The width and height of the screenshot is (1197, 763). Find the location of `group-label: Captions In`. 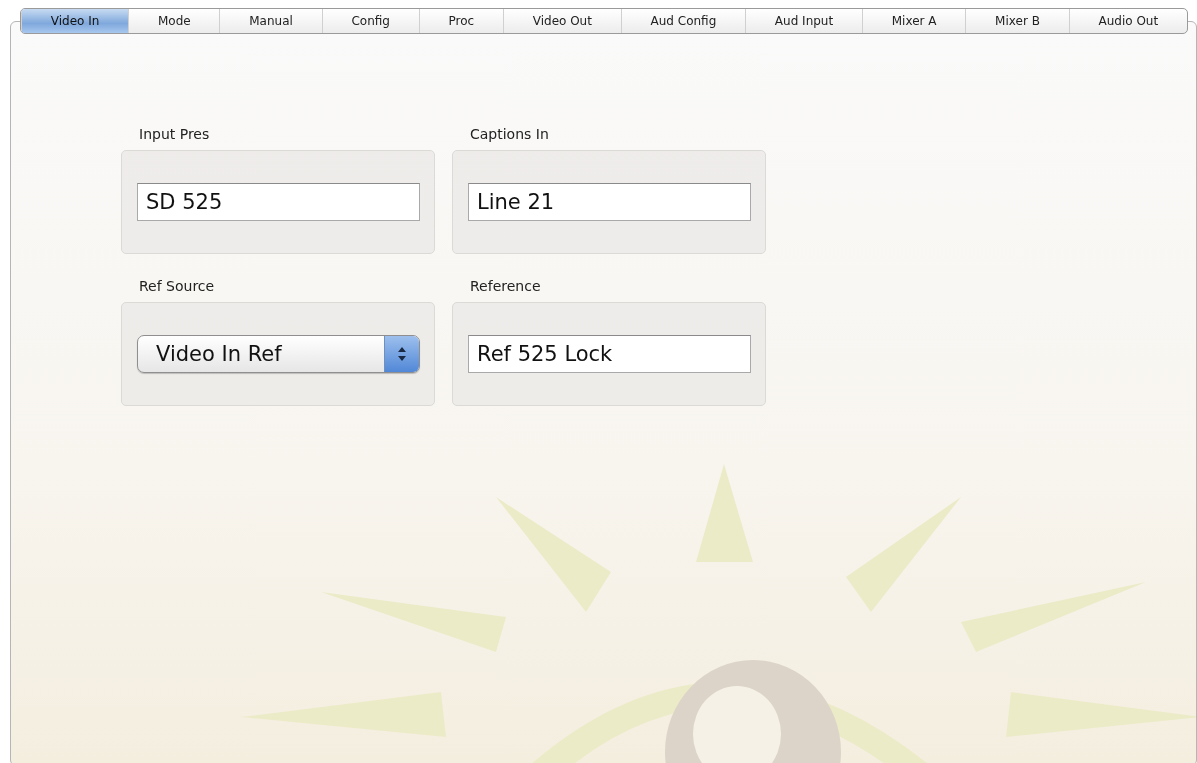

group-label: Captions In is located at coordinates (509, 134).